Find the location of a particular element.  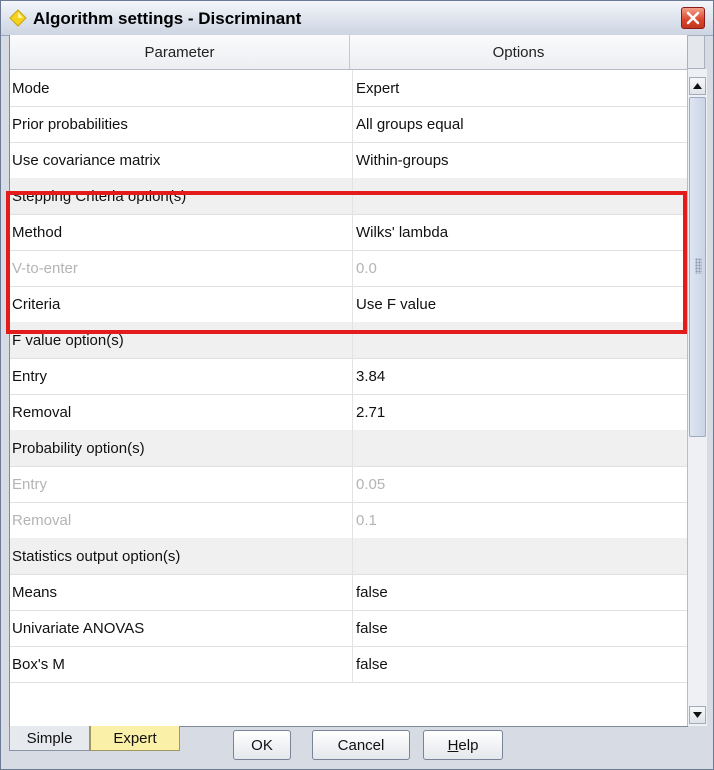

option-cell: Use F value is located at coordinates (519, 304).